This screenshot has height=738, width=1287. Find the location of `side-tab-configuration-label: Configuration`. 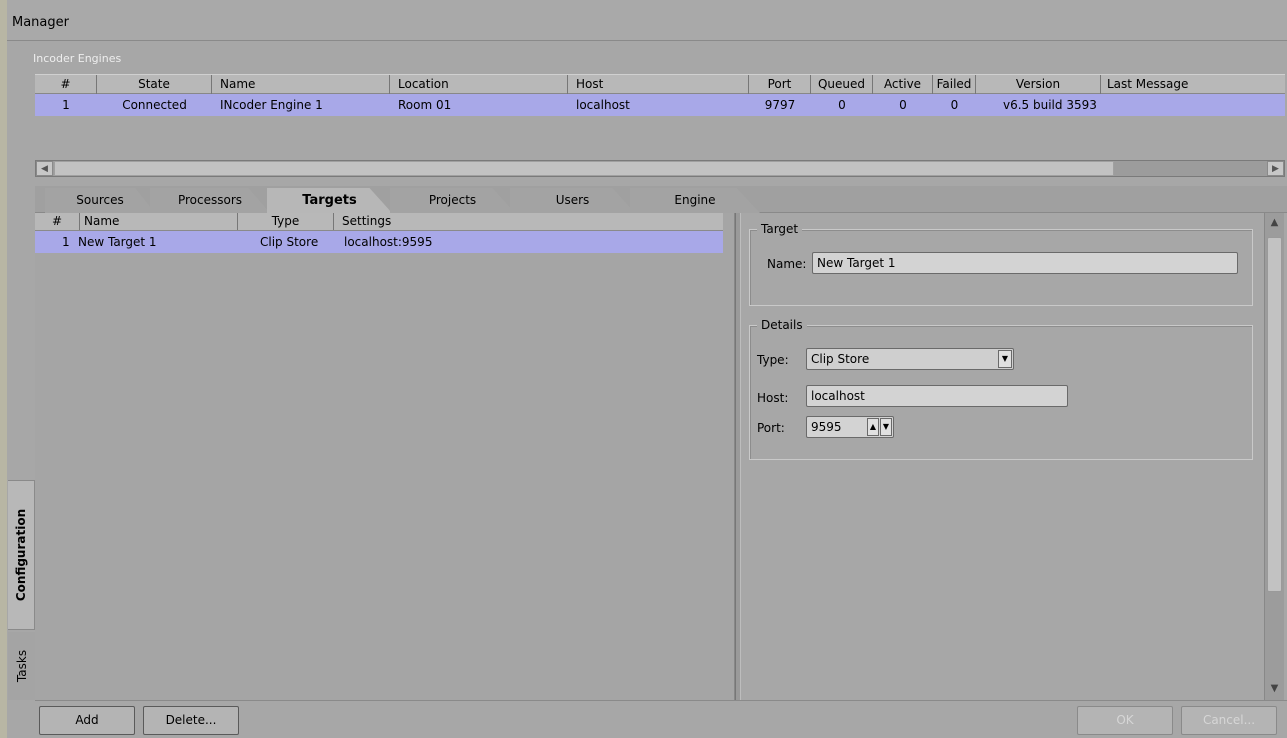

side-tab-configuration-label: Configuration is located at coordinates (21, 555).